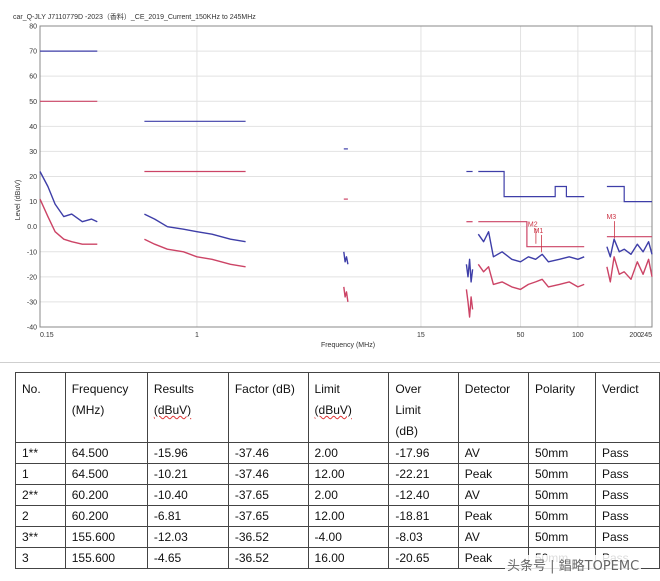 The image size is (660, 581). What do you see at coordinates (173, 389) in the screenshot?
I see `column-header-text: Results` at bounding box center [173, 389].